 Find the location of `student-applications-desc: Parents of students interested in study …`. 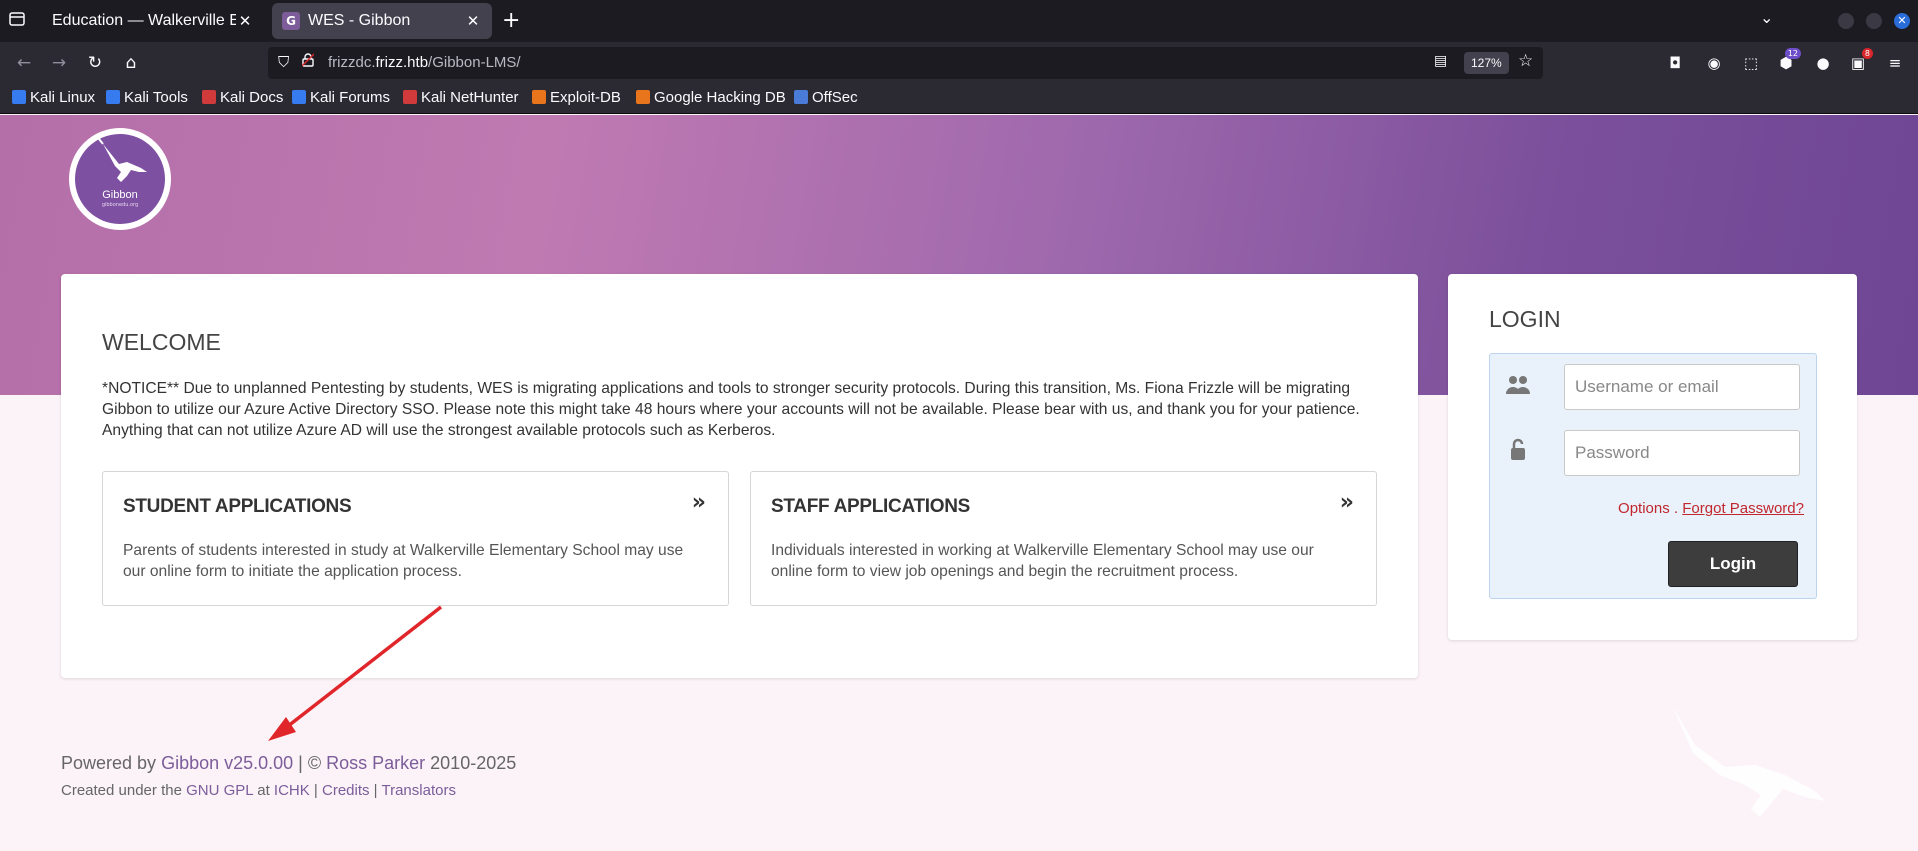

student-applications-desc: Parents of students interested in study … is located at coordinates (403, 561).